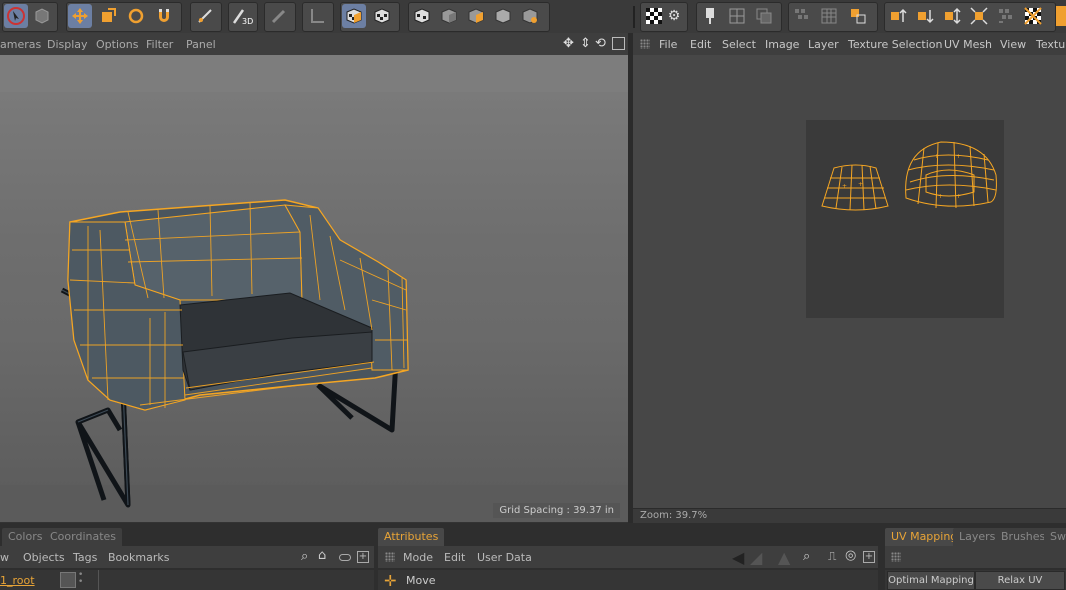 The width and height of the screenshot is (1066, 590). What do you see at coordinates (422, 16) in the screenshot?
I see `display-mode-1-button` at bounding box center [422, 16].